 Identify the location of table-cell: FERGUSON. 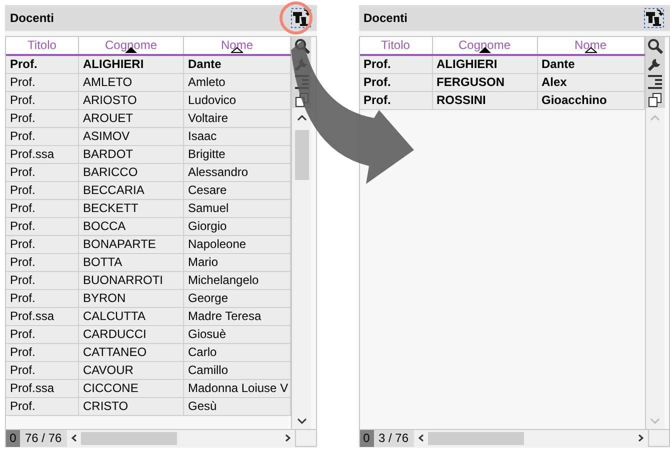
(485, 82).